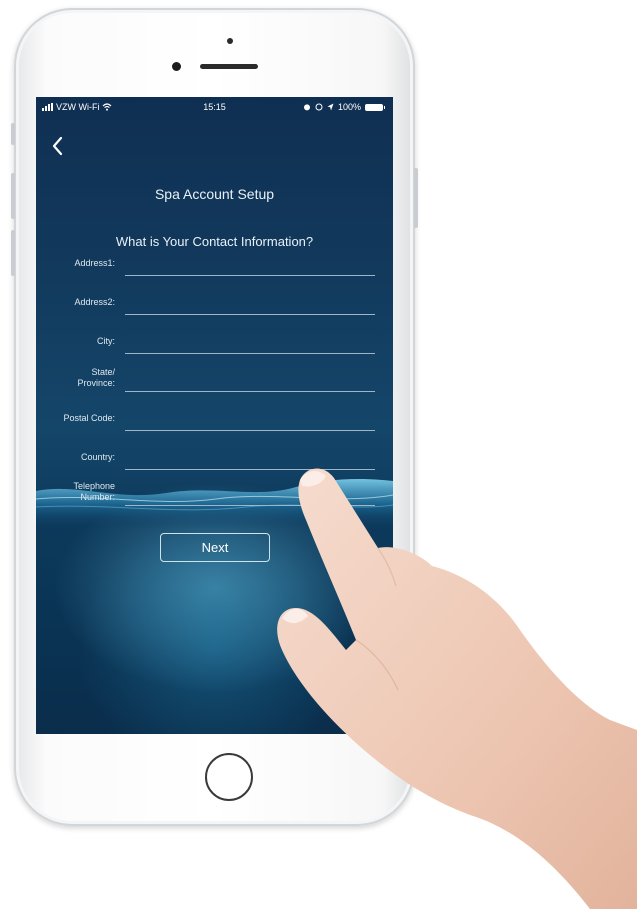 This screenshot has height=909, width=637. What do you see at coordinates (306, 107) in the screenshot?
I see `alarm-icon` at bounding box center [306, 107].